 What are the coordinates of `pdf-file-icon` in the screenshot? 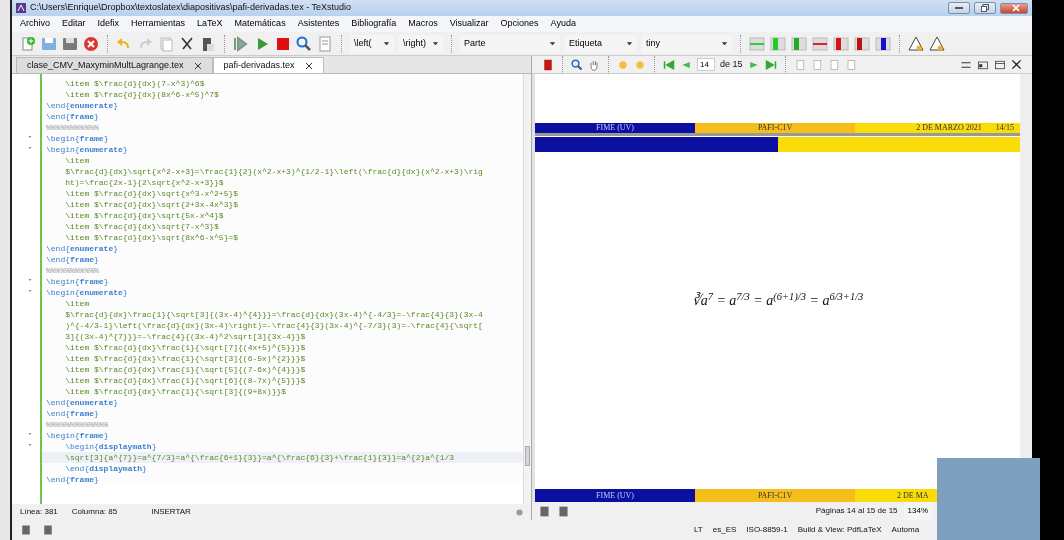 It's located at (548, 64).